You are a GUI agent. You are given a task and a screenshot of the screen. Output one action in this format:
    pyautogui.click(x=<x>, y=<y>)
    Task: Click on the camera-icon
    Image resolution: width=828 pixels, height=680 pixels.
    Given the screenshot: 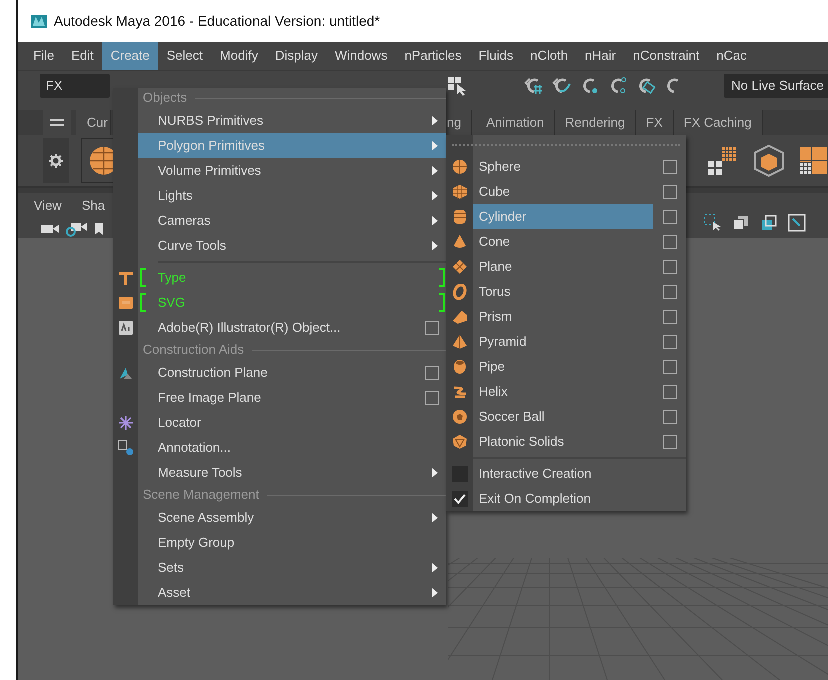 What is the action you would take?
    pyautogui.click(x=50, y=228)
    